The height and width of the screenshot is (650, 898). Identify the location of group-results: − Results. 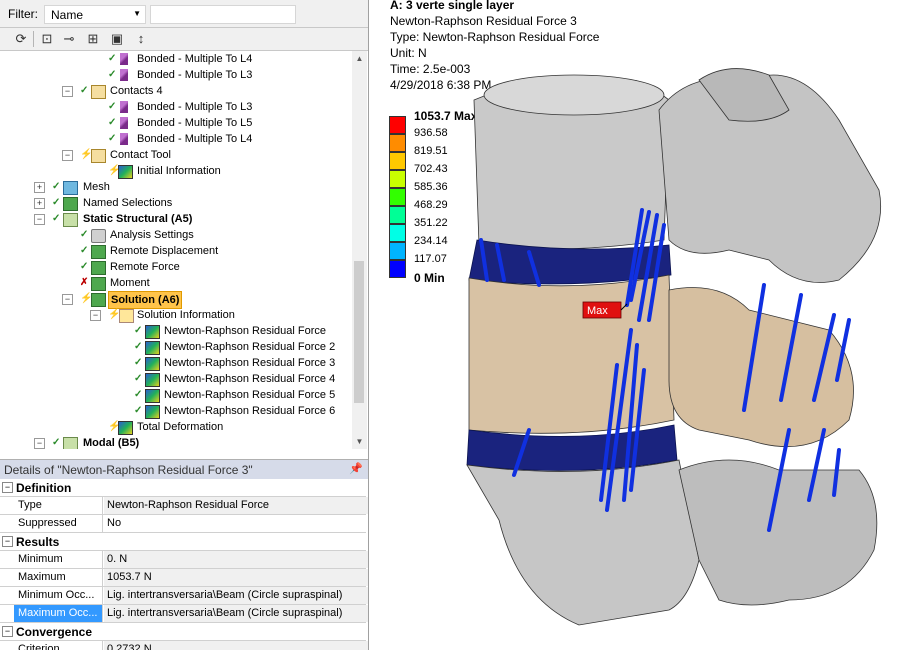
(183, 542).